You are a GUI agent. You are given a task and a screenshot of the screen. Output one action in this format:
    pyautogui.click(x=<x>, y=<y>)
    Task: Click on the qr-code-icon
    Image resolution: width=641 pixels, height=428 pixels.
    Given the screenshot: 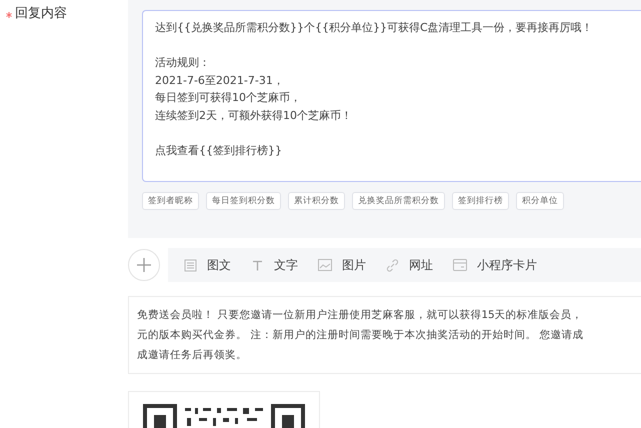 What is the action you would take?
    pyautogui.click(x=224, y=416)
    